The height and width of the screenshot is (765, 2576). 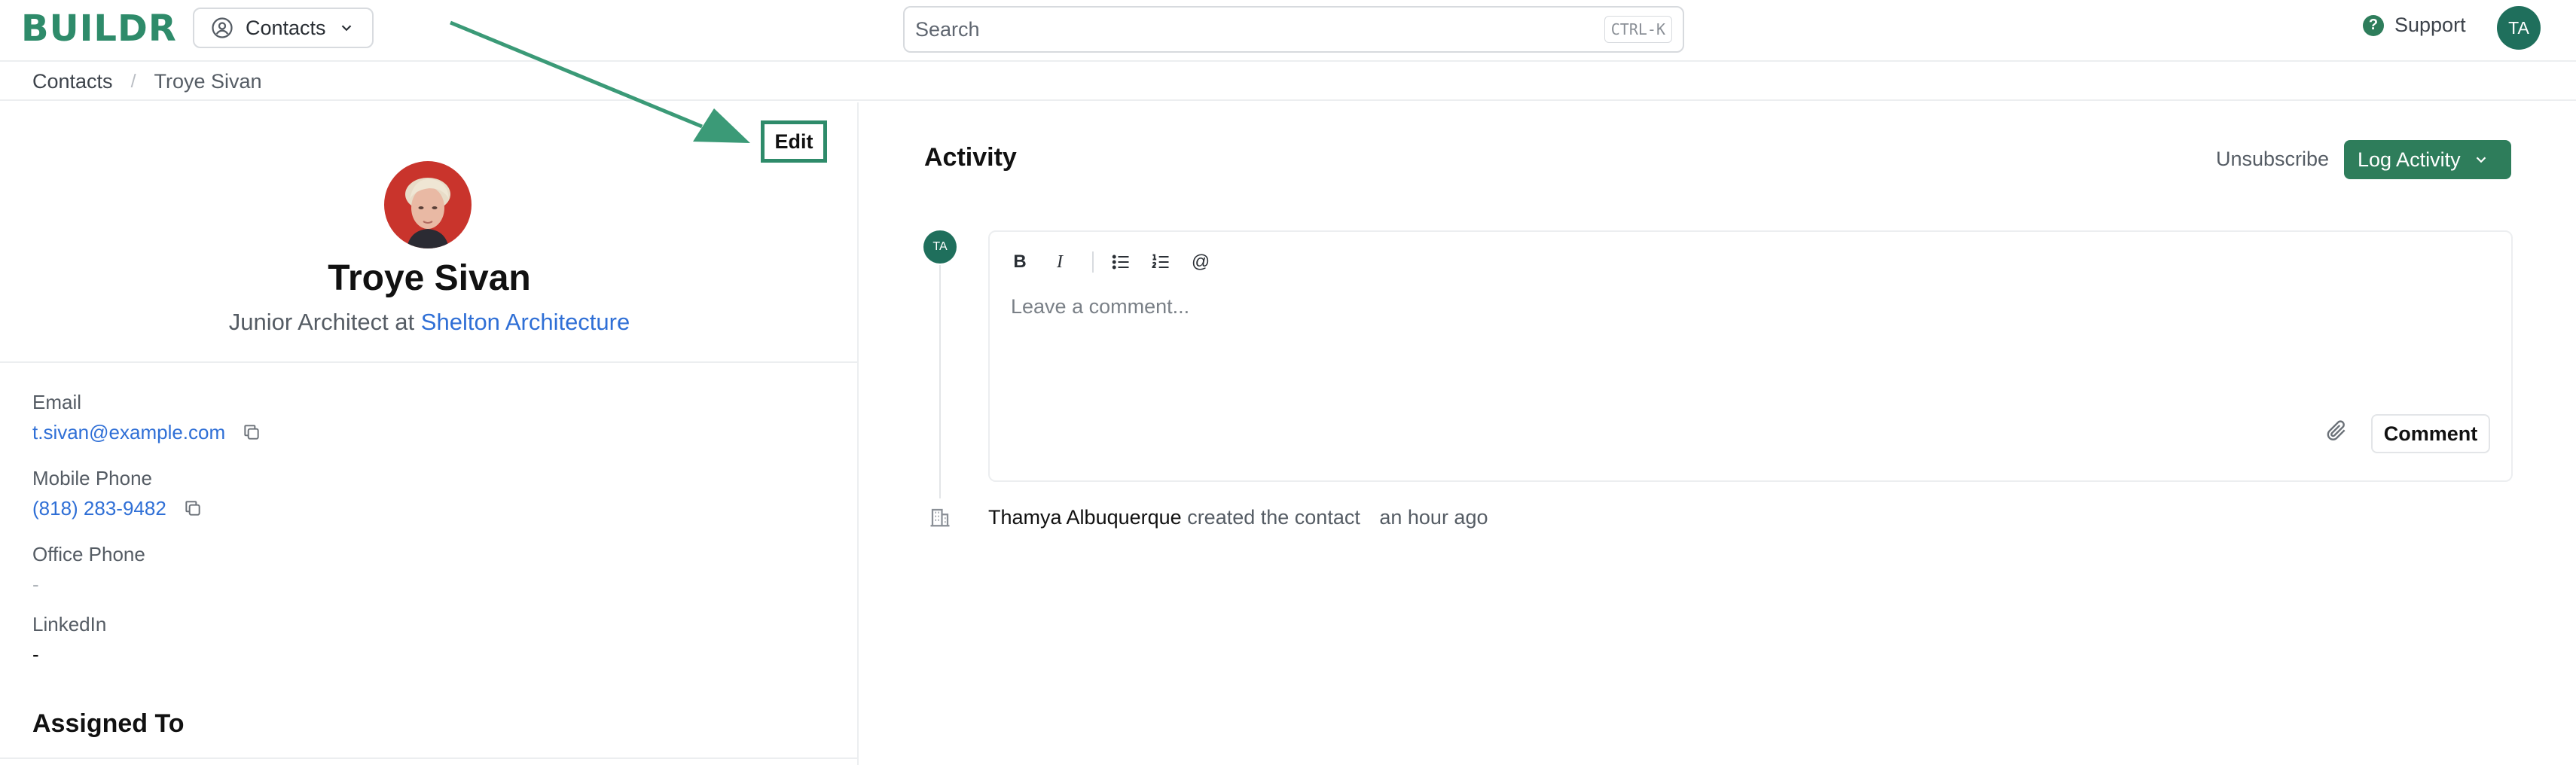 I want to click on top-bar: BUILDR Contacts CTRL-K ? Support TA, so click(x=1288, y=31).